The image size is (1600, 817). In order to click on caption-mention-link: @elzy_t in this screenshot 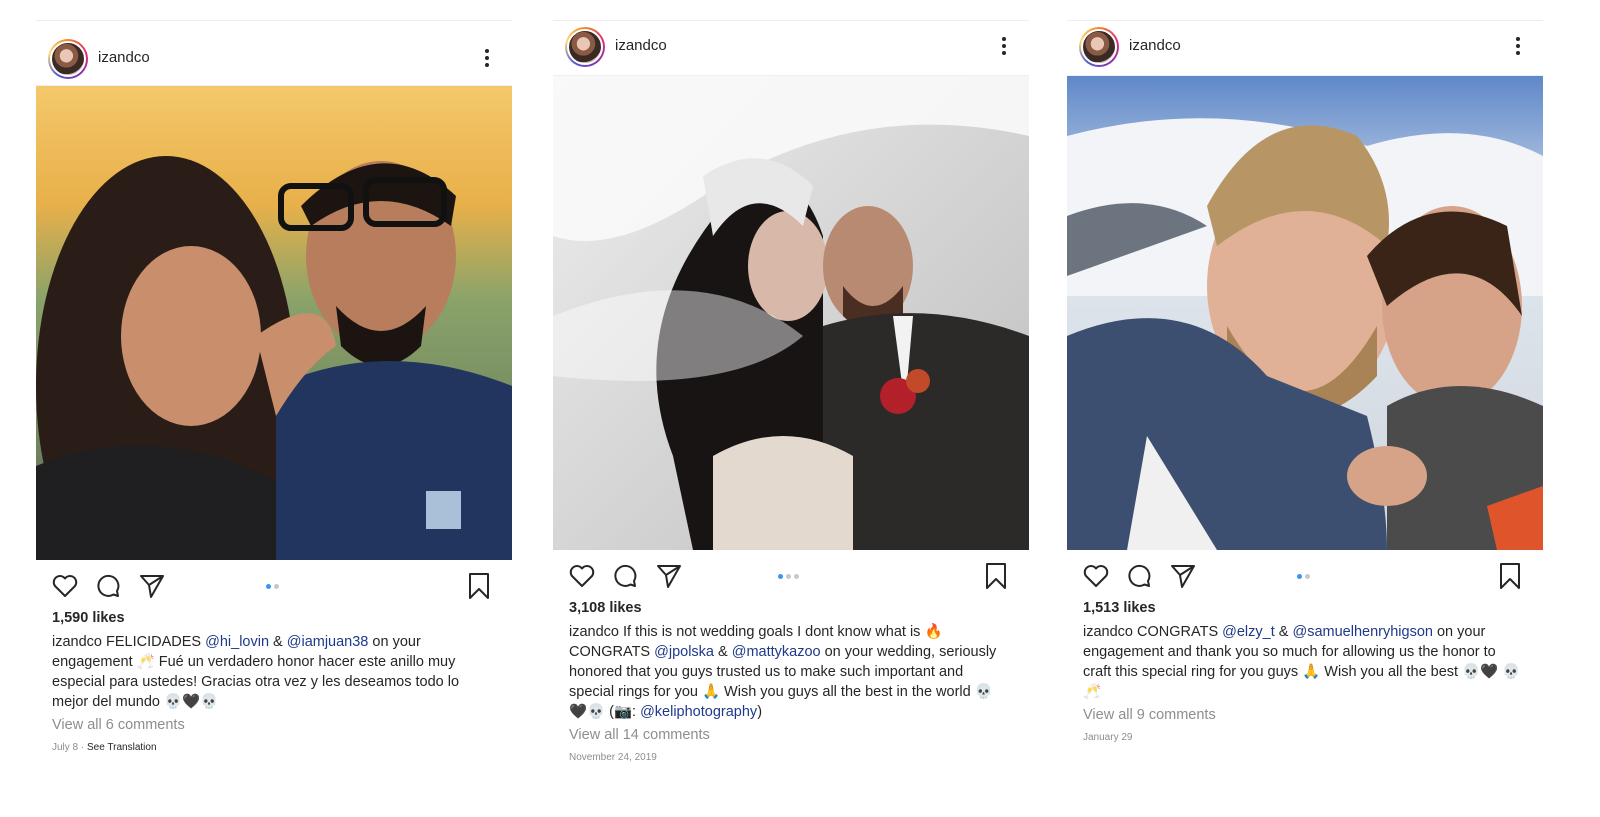, I will do `click(1248, 632)`.